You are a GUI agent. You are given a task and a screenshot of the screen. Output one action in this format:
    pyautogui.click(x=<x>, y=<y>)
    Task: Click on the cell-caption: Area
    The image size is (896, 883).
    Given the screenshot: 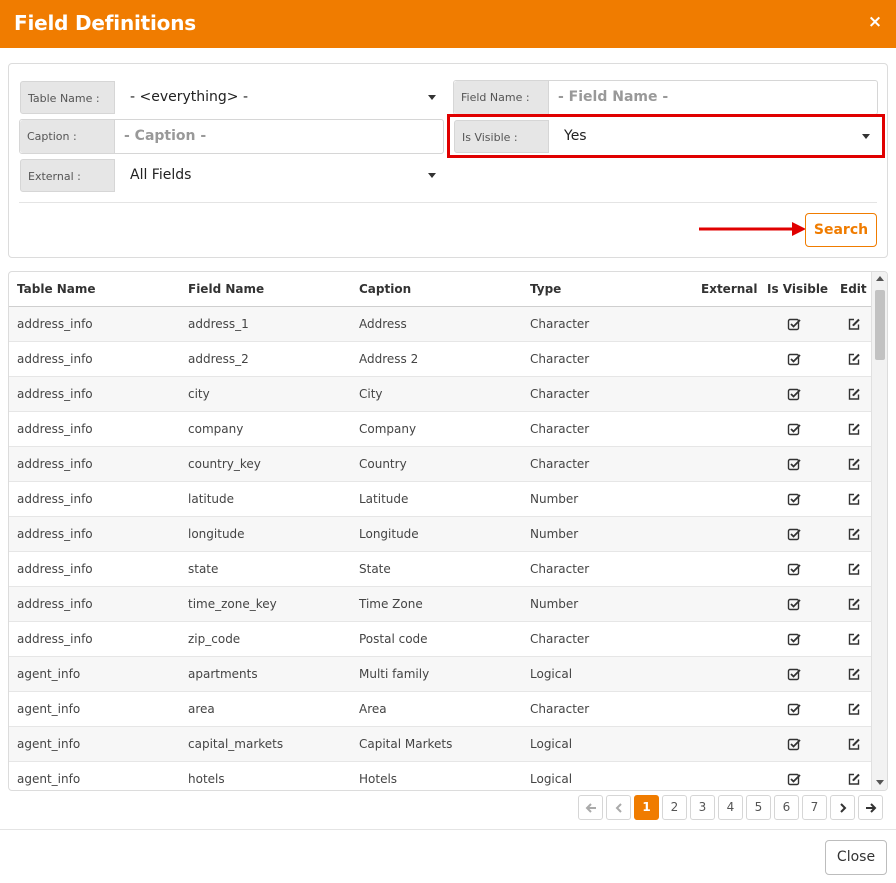 What is the action you would take?
    pyautogui.click(x=373, y=709)
    